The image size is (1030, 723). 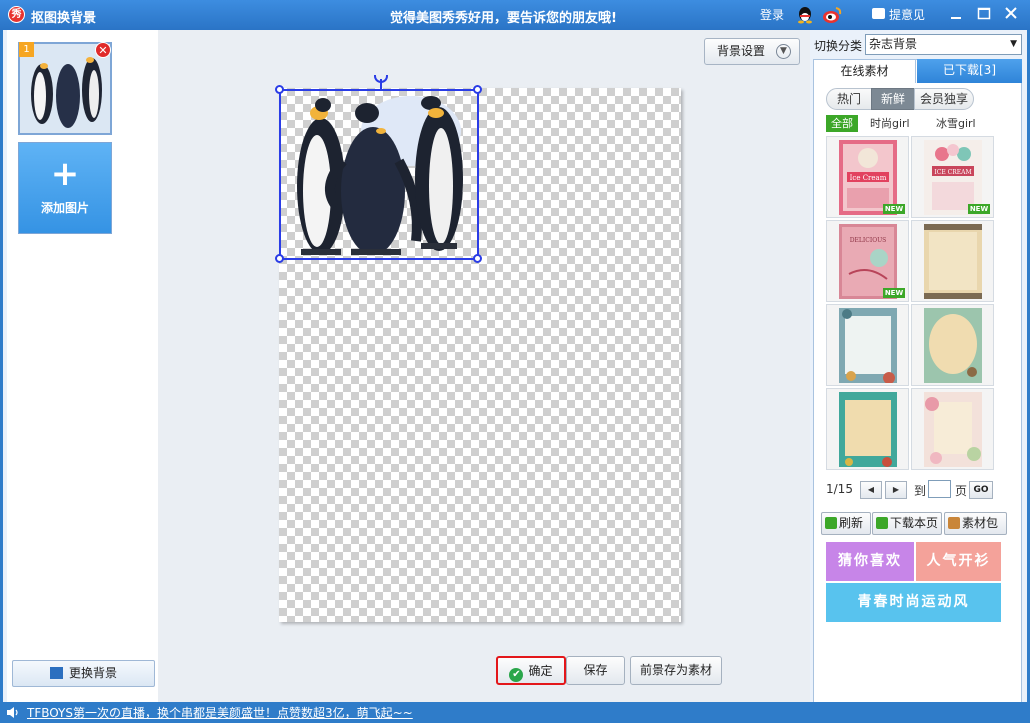 What do you see at coordinates (220, 712) in the screenshot?
I see `news-link: TFBOYS第一次の直播，换个串都是美颜盛世！点赞数超3亿，萌飞起~~` at bounding box center [220, 712].